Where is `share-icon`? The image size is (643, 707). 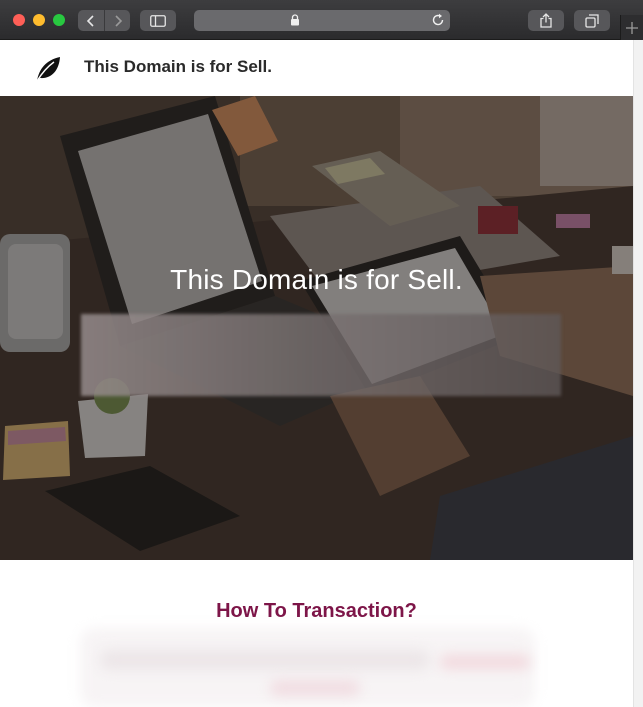
share-icon is located at coordinates (546, 20).